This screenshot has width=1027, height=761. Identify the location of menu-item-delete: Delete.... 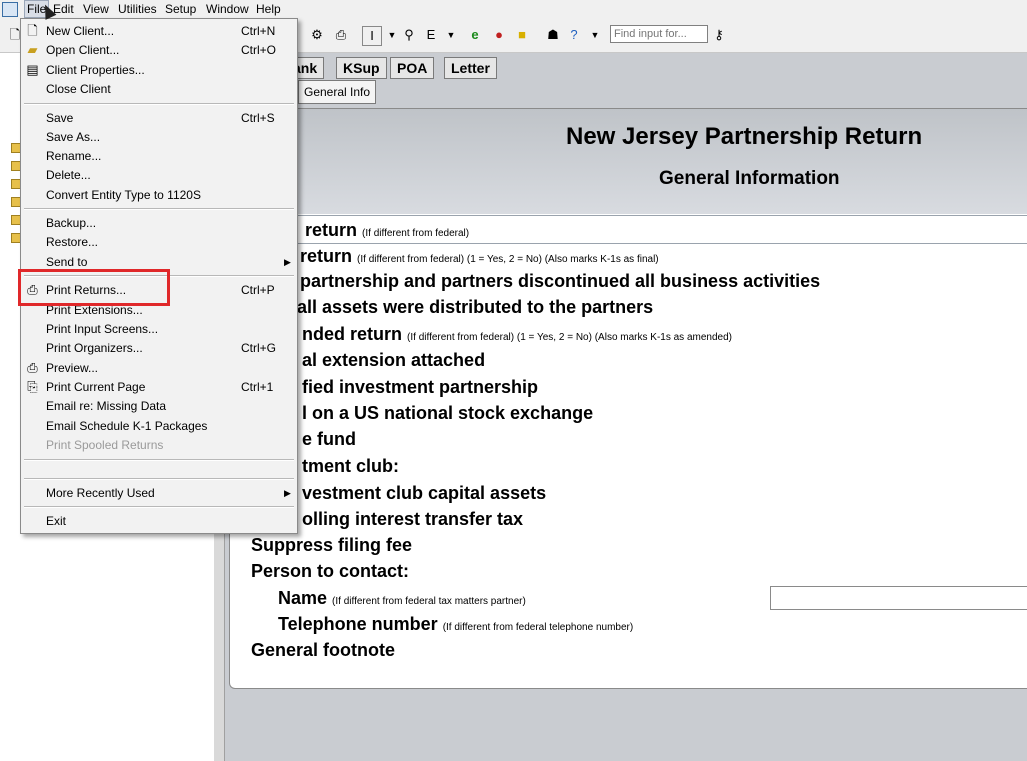
(159, 175).